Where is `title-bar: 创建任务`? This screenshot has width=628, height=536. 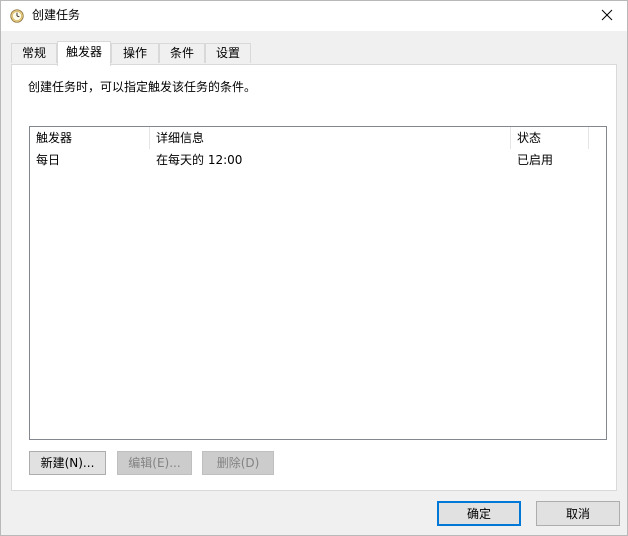
title-bar: 创建任务 is located at coordinates (314, 16).